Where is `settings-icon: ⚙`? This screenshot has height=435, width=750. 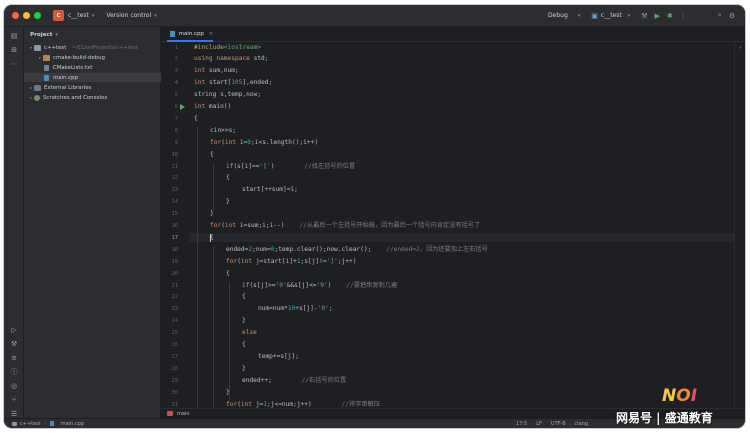 settings-icon: ⚙ is located at coordinates (732, 16).